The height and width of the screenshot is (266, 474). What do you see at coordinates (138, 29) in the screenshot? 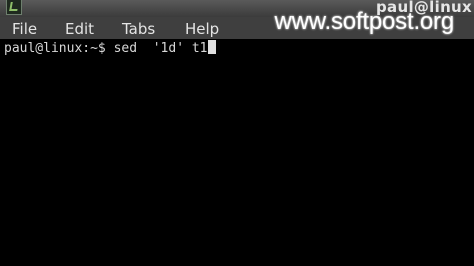
I see `menu-tabs: Tabs` at bounding box center [138, 29].